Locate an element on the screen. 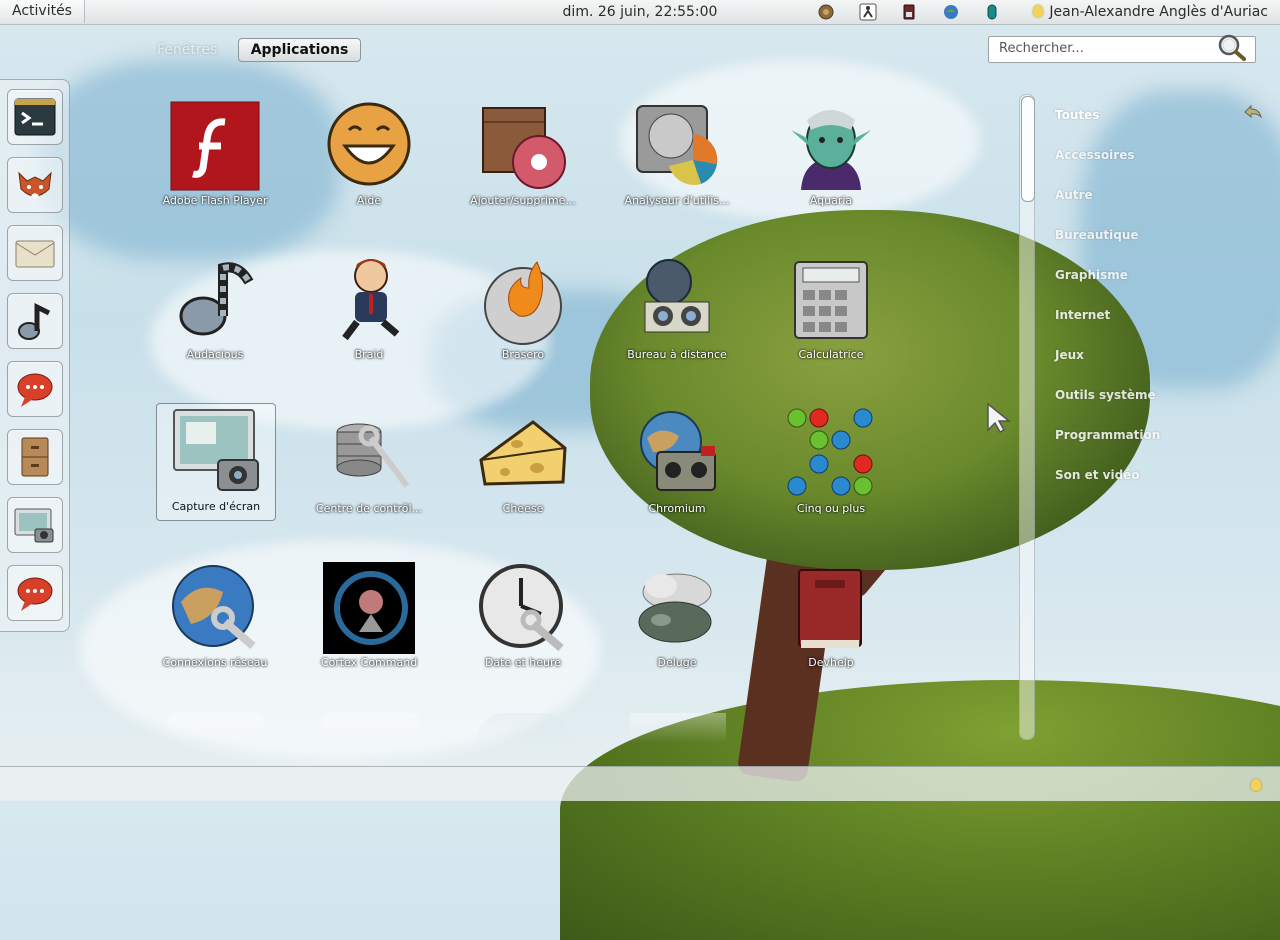 Image resolution: width=1280 pixels, height=940 pixels. dash-screenshot is located at coordinates (35, 525).